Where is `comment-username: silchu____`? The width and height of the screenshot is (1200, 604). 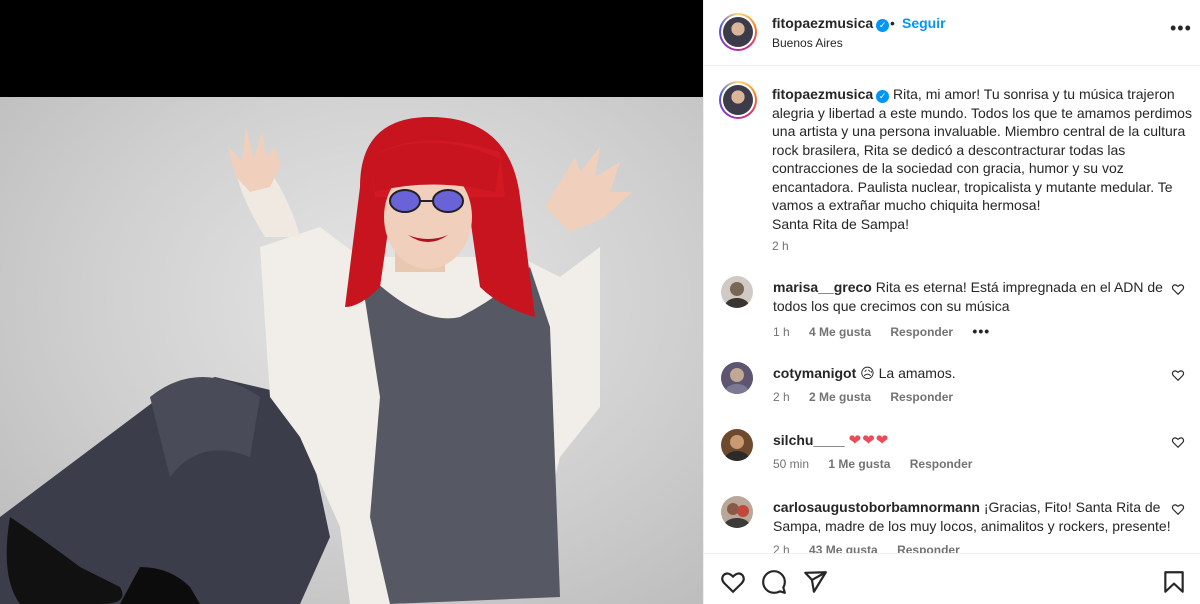
comment-username: silchu____ is located at coordinates (809, 440).